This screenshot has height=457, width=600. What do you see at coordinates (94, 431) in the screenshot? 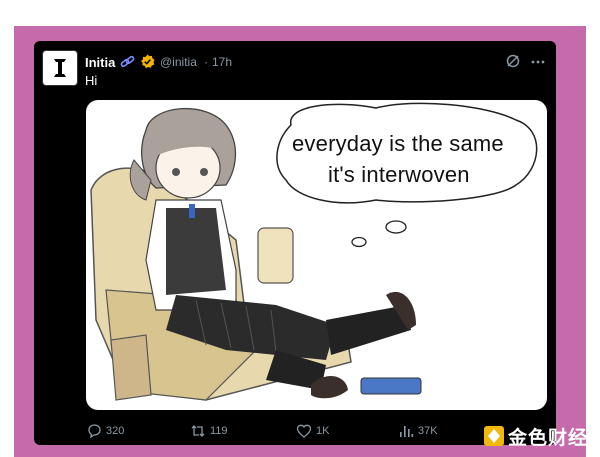
I see `reply-icon` at bounding box center [94, 431].